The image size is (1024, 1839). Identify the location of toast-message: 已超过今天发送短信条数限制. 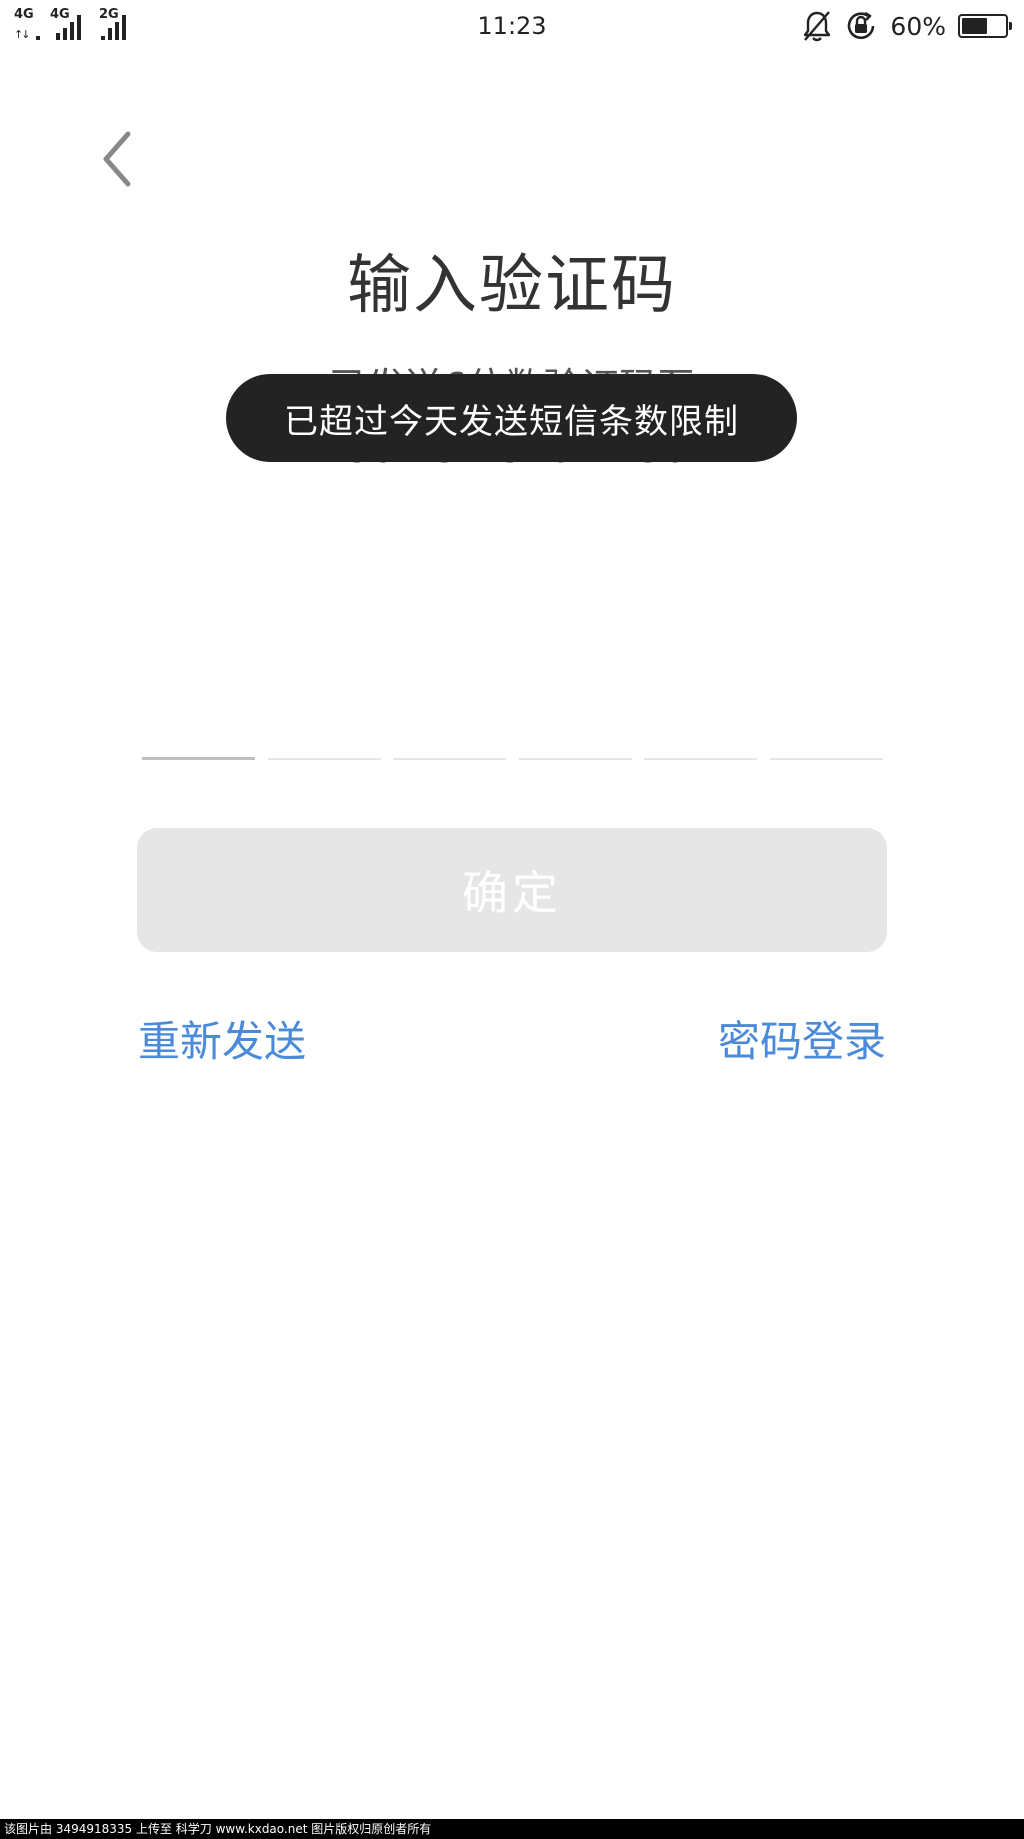
(511, 418).